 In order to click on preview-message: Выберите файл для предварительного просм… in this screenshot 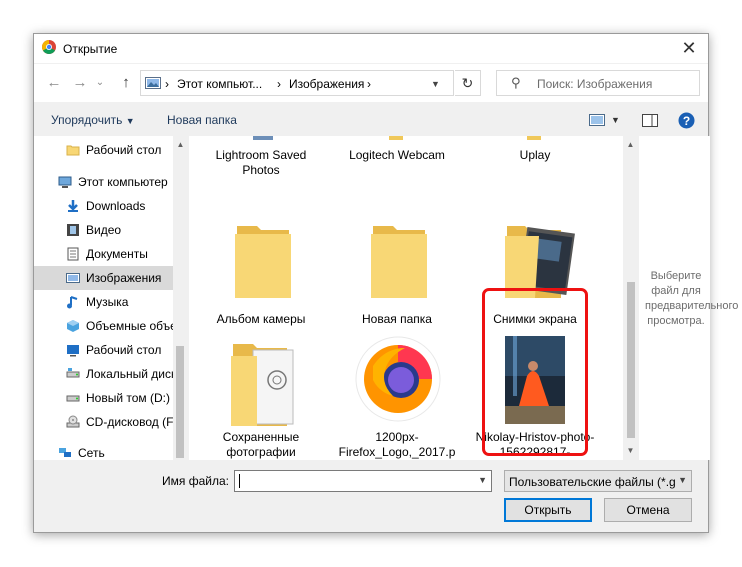, I will do `click(692, 298)`.